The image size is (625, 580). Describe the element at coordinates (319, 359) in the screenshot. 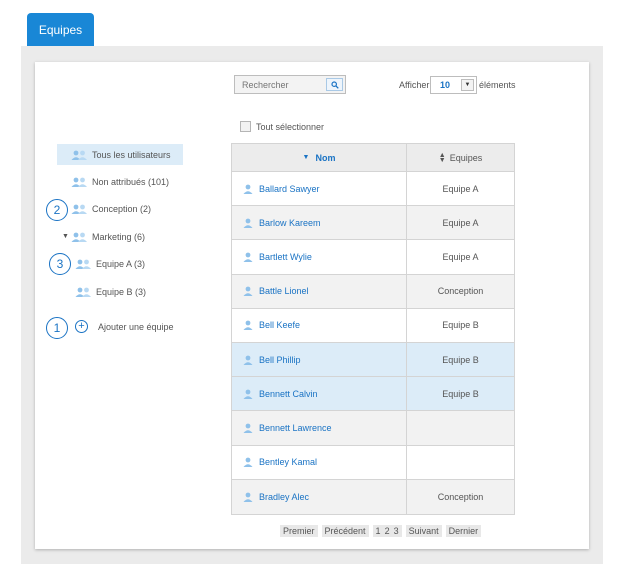

I see `cell-name: Bell Phillip` at that location.